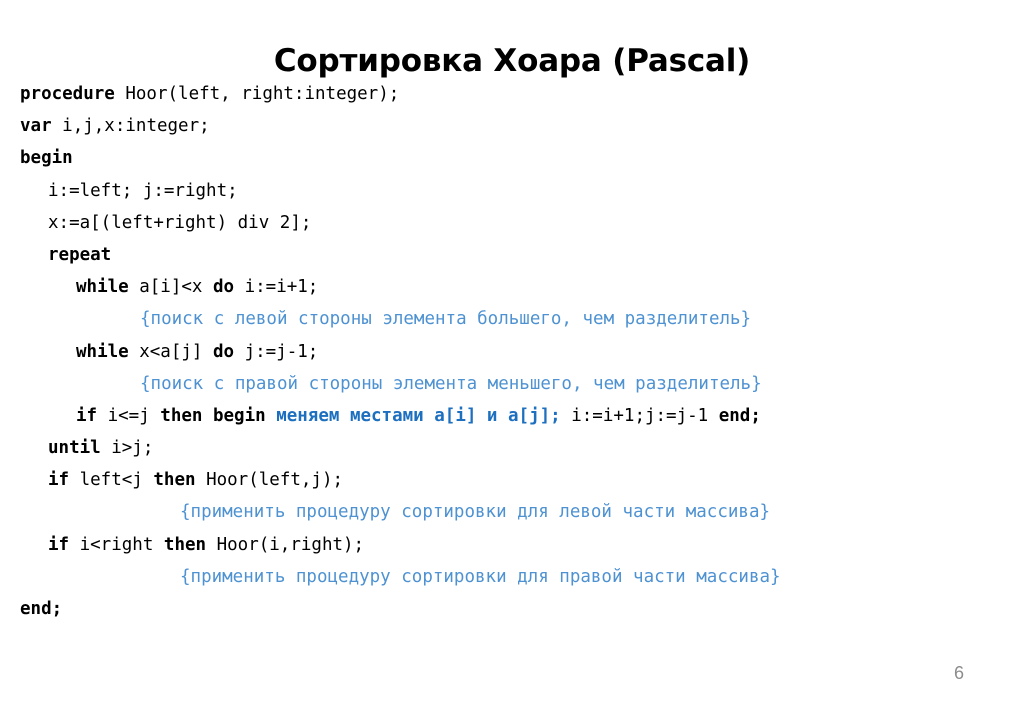  Describe the element at coordinates (80, 254) in the screenshot. I see `code-token-kw: repeat` at that location.